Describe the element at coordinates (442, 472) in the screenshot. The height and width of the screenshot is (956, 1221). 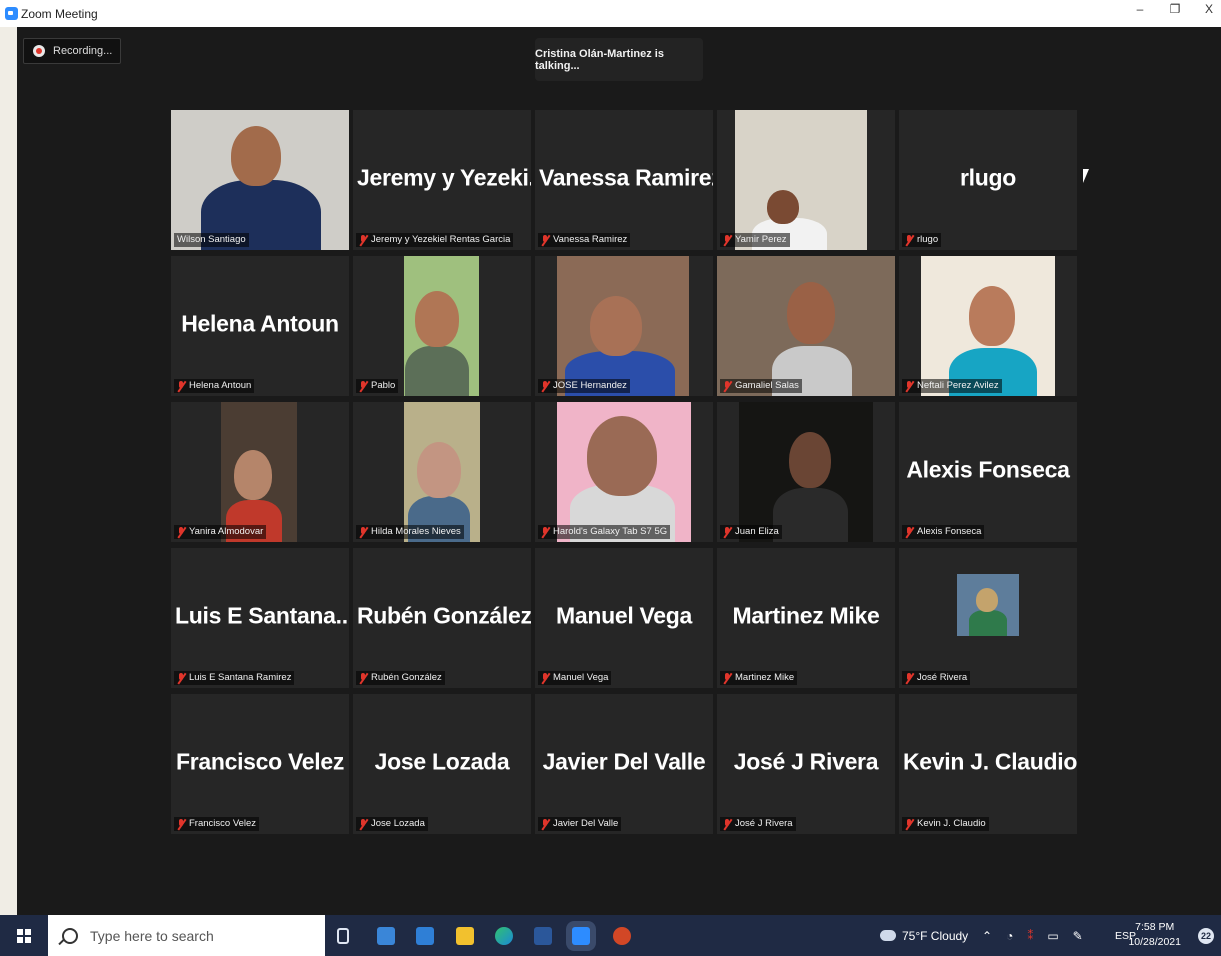
I see `participant-tile: Hilda Morales Nieves` at that location.